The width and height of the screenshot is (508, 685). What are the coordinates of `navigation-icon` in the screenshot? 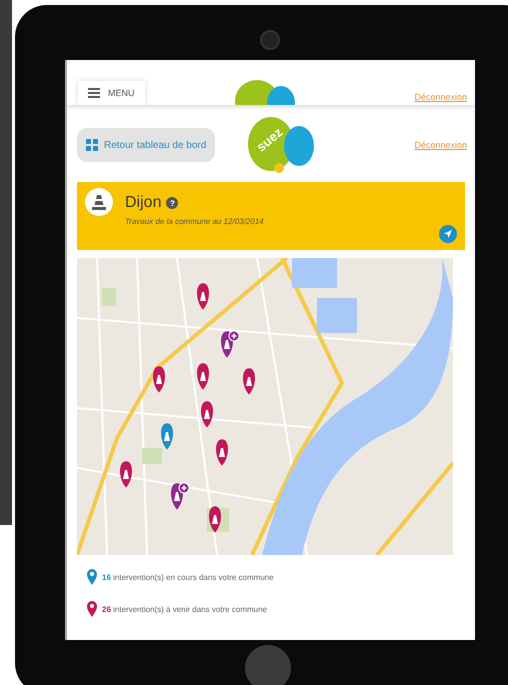 It's located at (448, 234).